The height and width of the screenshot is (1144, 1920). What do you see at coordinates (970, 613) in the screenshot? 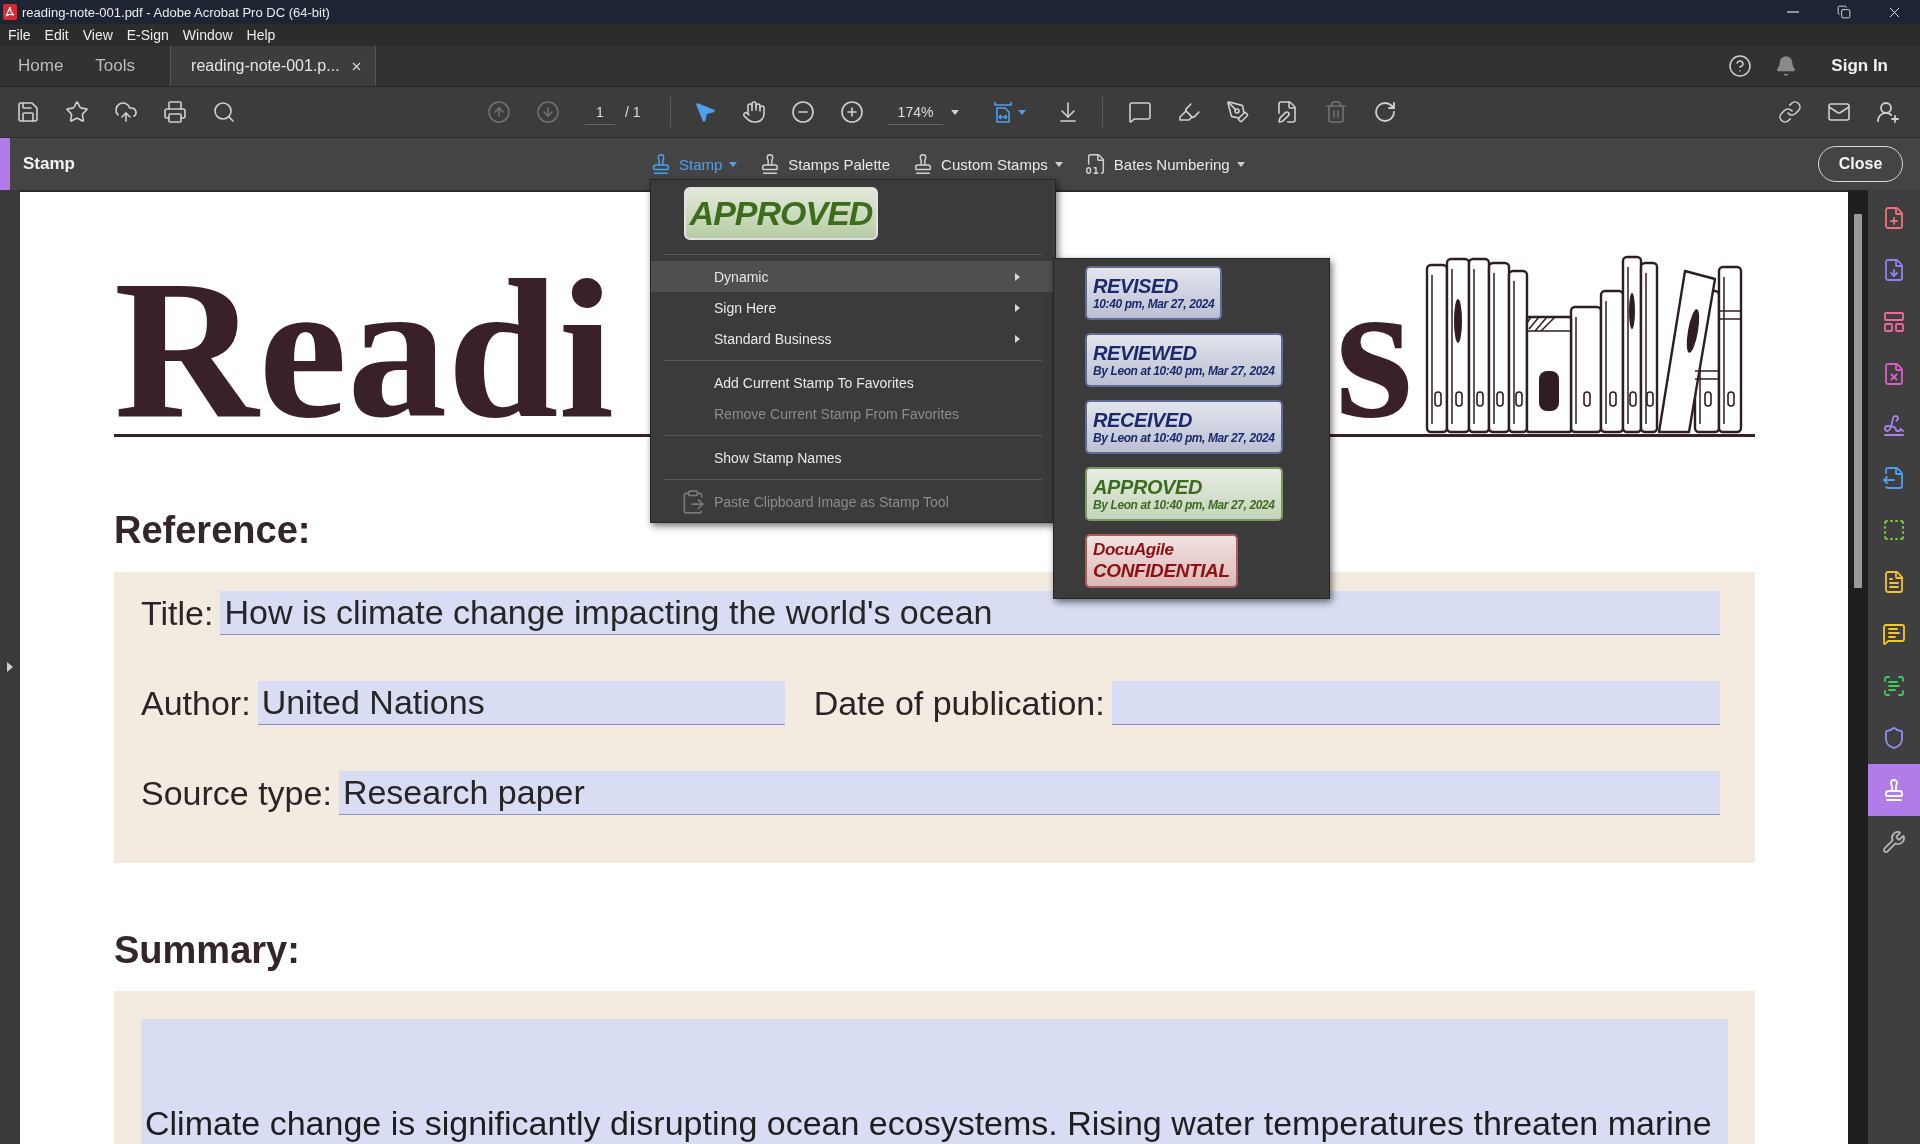
I see `input-field: How is climate change impacting the world's ocean` at bounding box center [970, 613].